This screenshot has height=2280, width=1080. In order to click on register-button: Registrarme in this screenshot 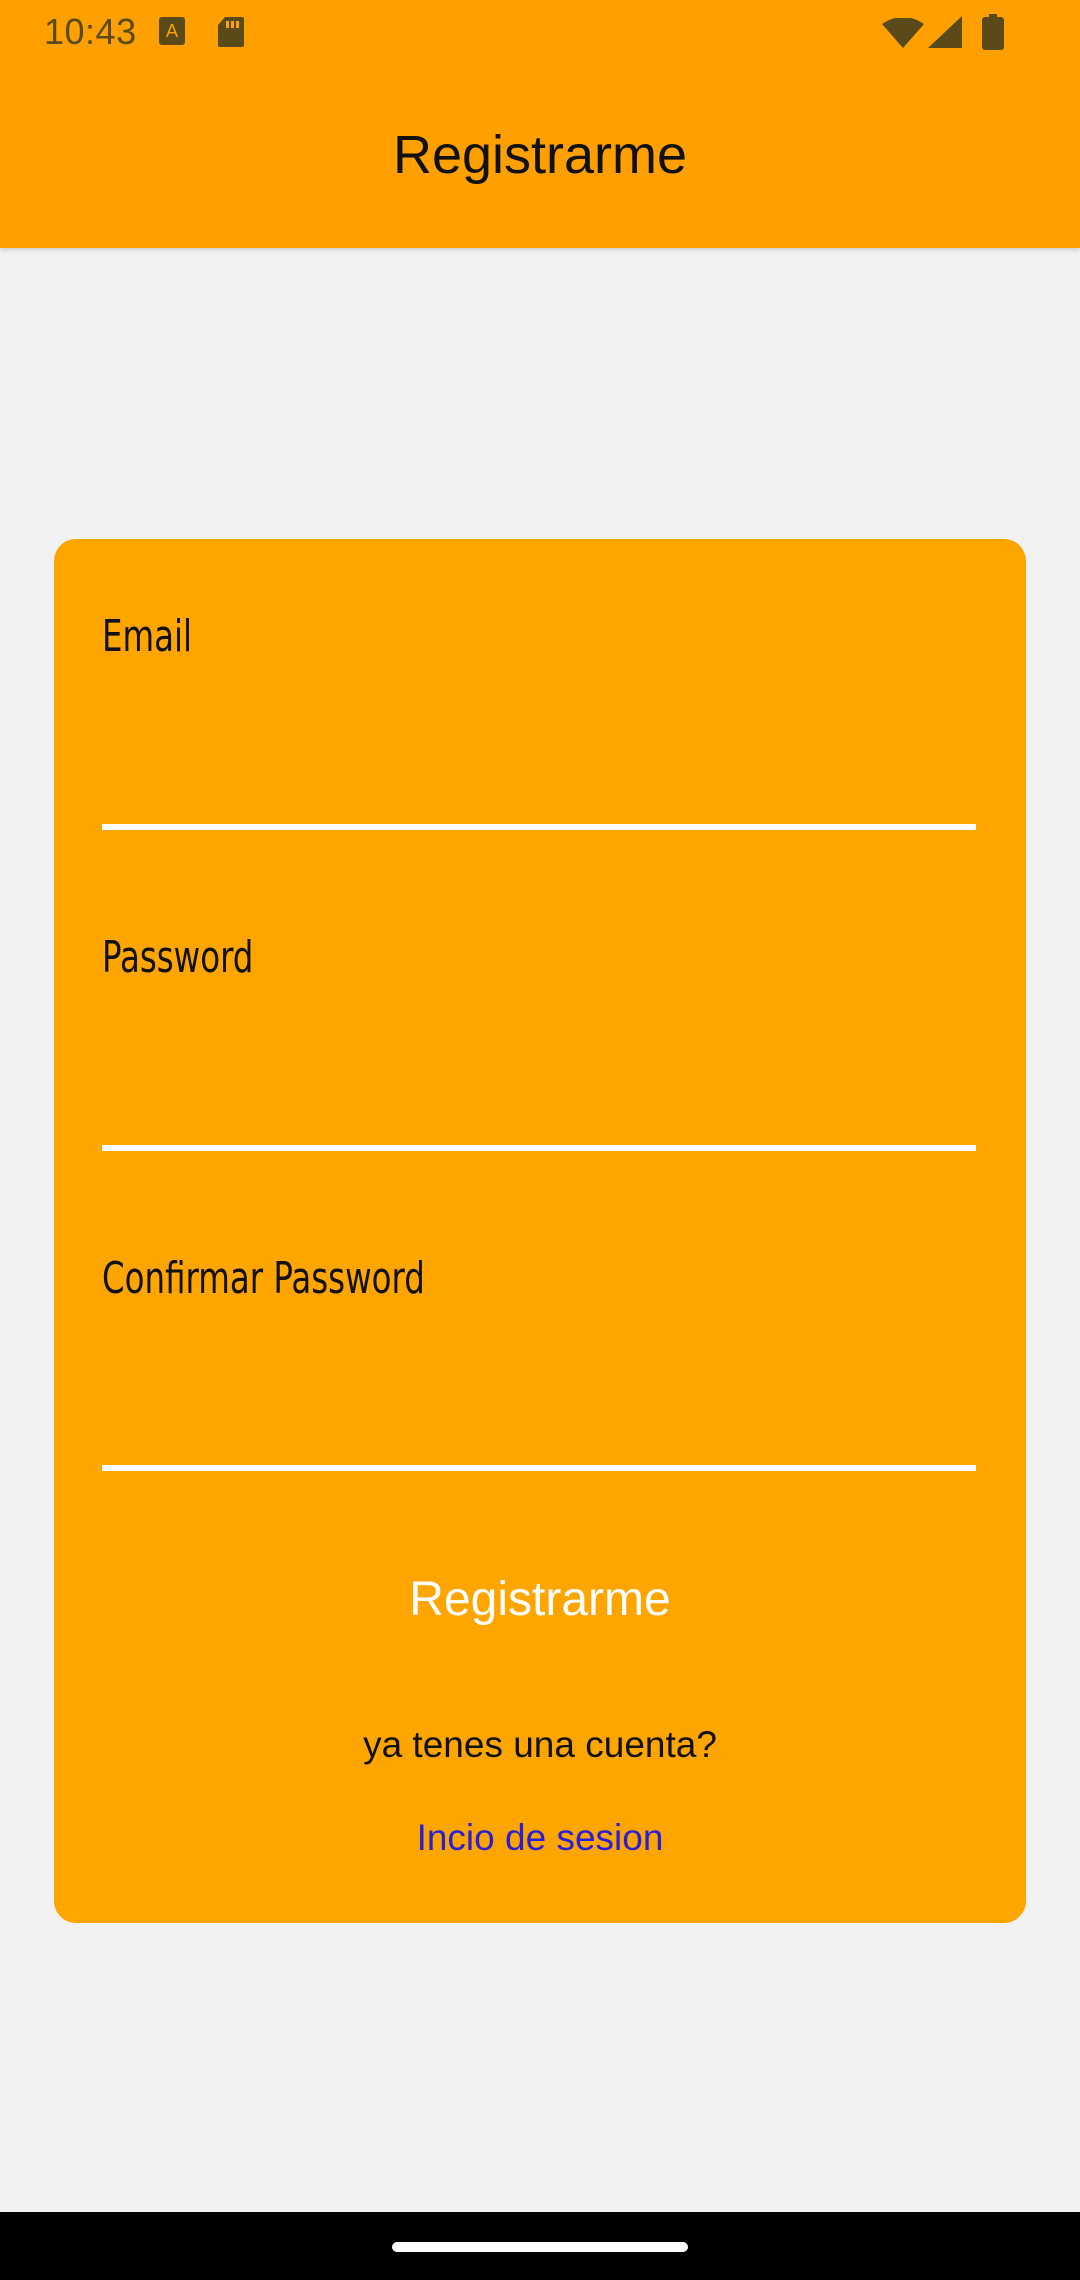, I will do `click(540, 1599)`.